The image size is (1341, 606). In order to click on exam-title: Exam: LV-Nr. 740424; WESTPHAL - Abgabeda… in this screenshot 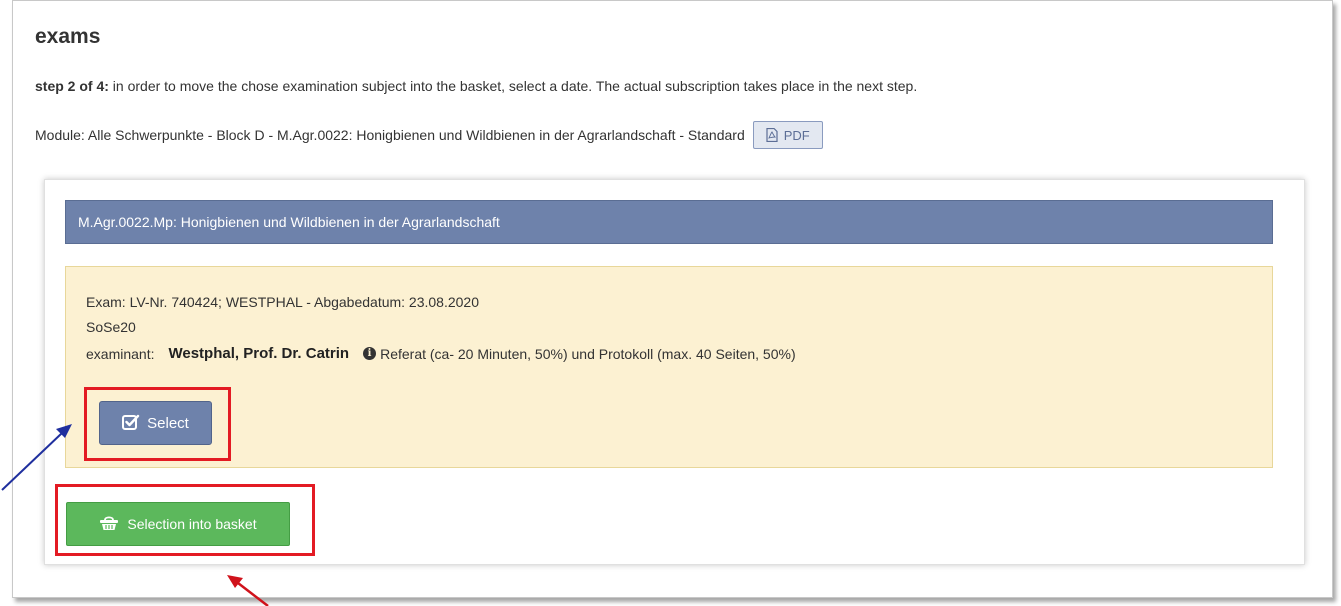, I will do `click(283, 302)`.